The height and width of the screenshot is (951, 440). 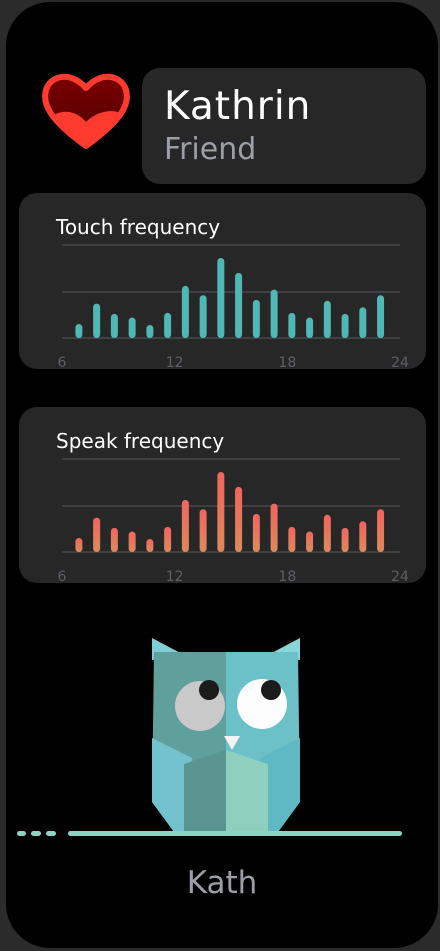 What do you see at coordinates (233, 520) in the screenshot?
I see `speak-frequency-chart: 6 12 18 24` at bounding box center [233, 520].